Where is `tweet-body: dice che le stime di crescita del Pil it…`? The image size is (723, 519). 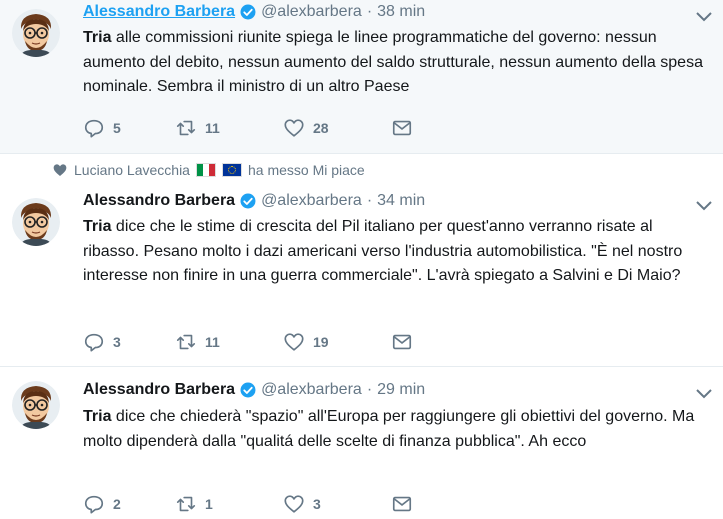
tweet-body: dice che le stime di crescita del Pil it… is located at coordinates (383, 251).